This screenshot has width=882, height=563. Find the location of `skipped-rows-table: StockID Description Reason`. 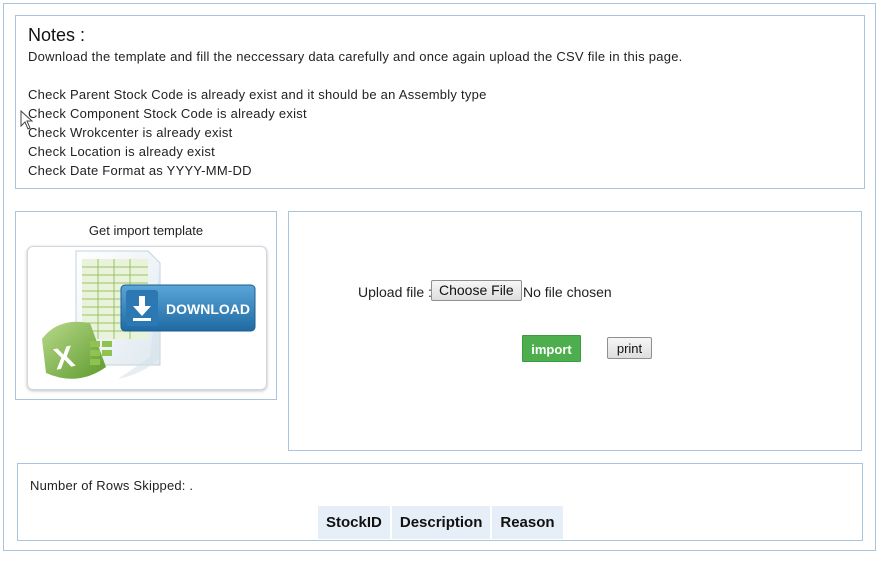

skipped-rows-table: StockID Description Reason is located at coordinates (440, 522).